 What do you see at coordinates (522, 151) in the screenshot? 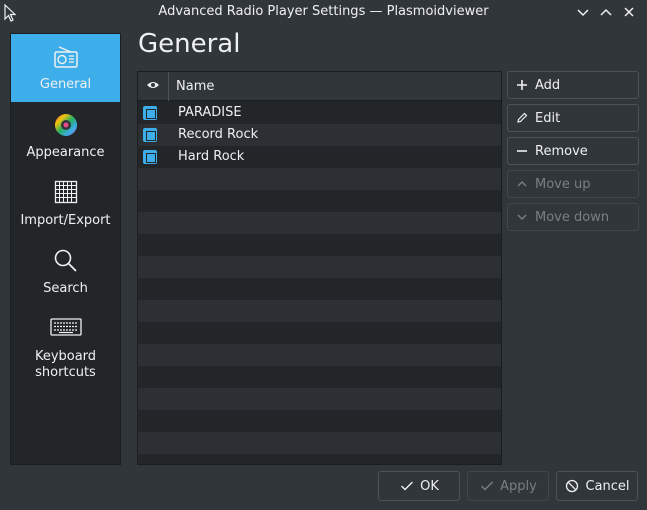
I see `minus-icon` at bounding box center [522, 151].